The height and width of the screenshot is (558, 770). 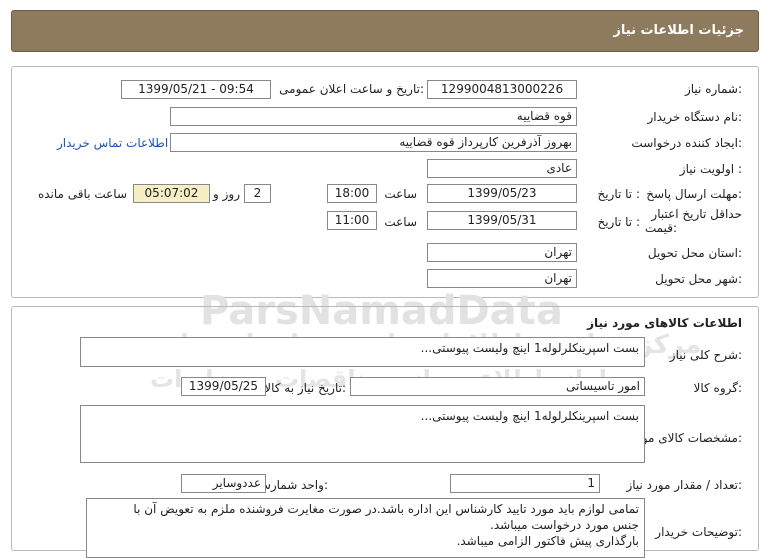 What do you see at coordinates (525, 483) in the screenshot?
I see `qty-field: 1` at bounding box center [525, 483].